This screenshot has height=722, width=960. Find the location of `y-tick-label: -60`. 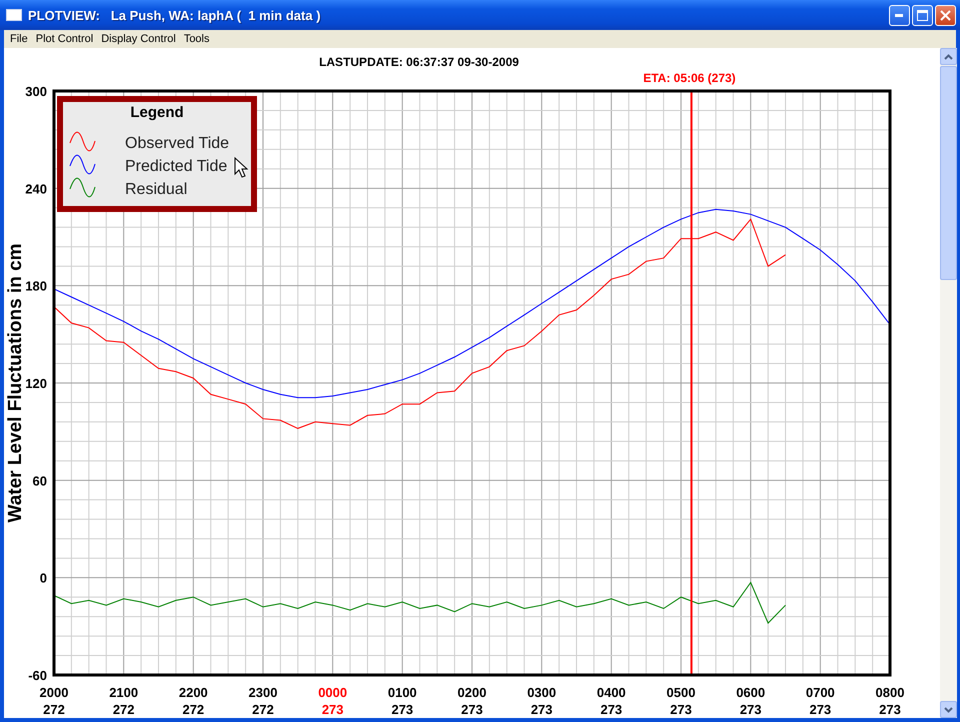

y-tick-label: -60 is located at coordinates (37, 675).